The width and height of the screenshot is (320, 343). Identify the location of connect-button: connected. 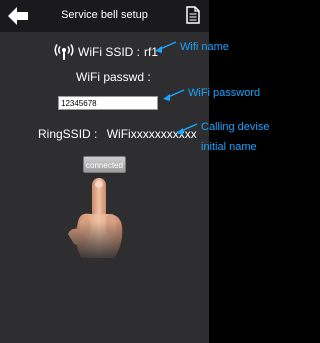
(104, 164).